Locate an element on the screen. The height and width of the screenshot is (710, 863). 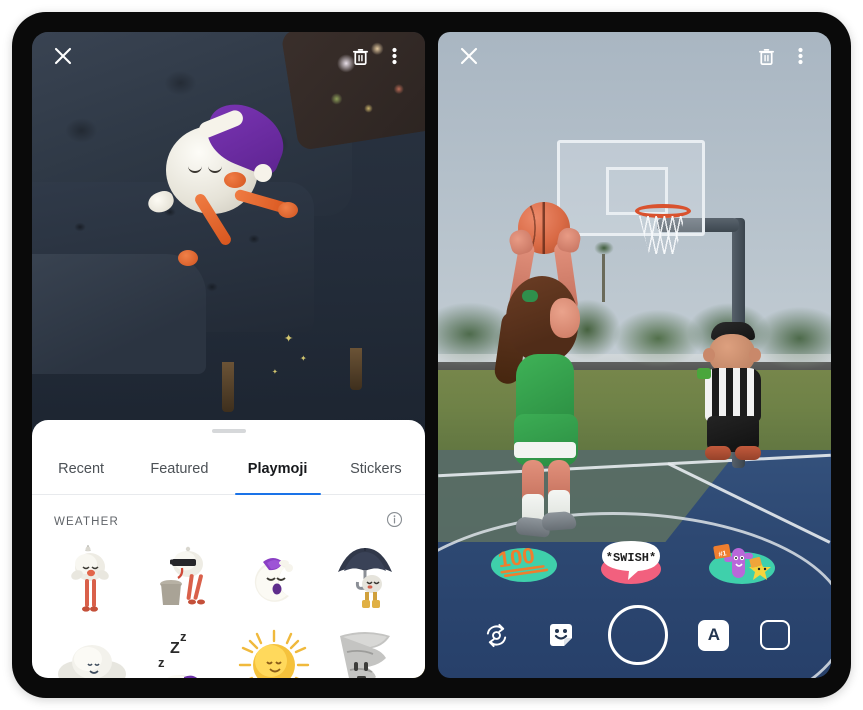
section-header: WEATHER is located at coordinates (228, 516).